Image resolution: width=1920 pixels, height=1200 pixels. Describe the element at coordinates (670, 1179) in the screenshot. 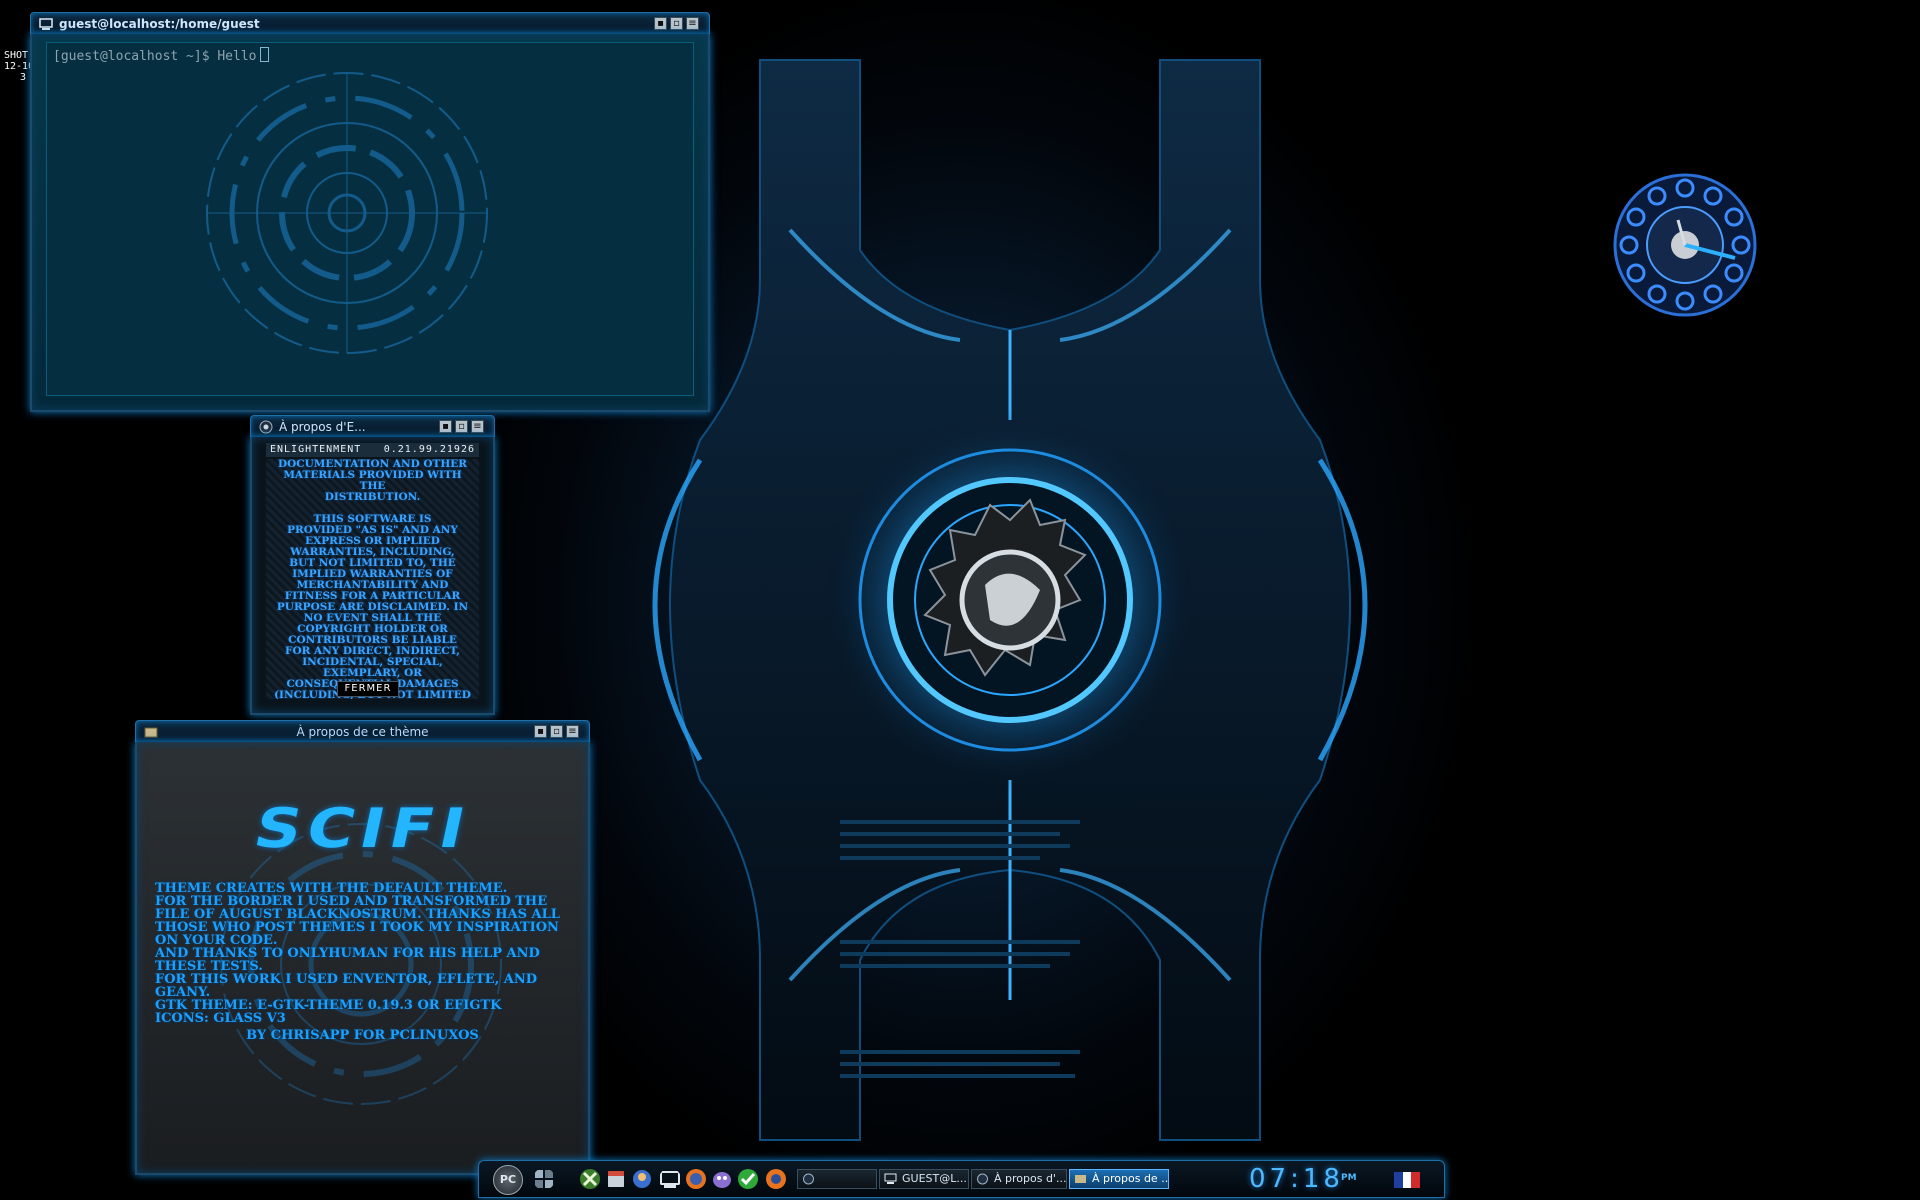

I see `terminal-launcher-icon` at that location.